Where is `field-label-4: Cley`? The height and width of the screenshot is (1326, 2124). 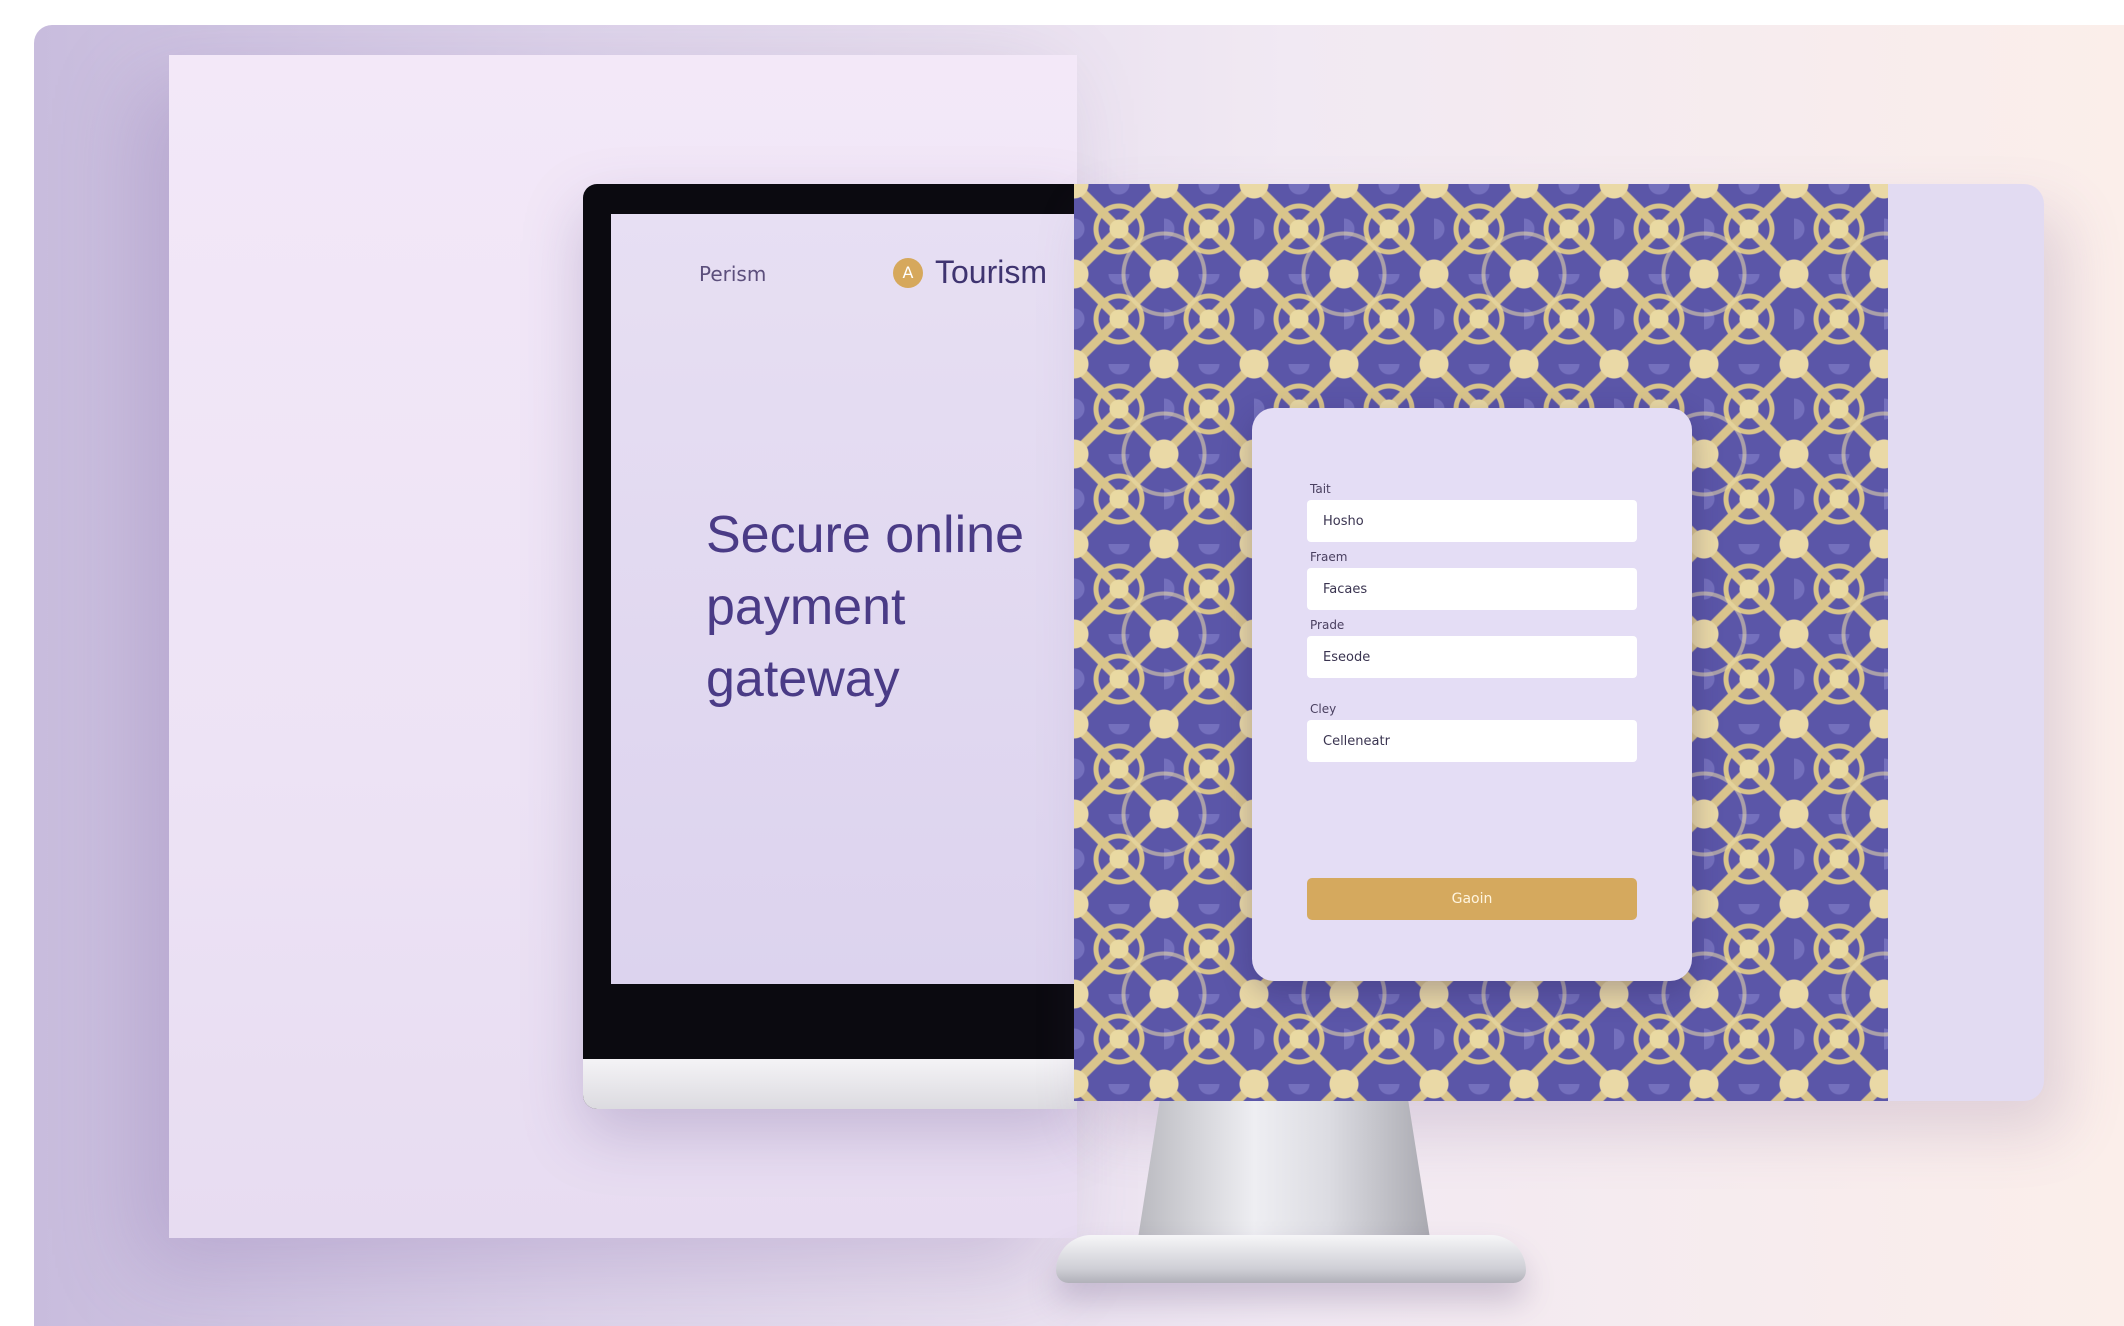
field-label-4: Cley is located at coordinates (1323, 709).